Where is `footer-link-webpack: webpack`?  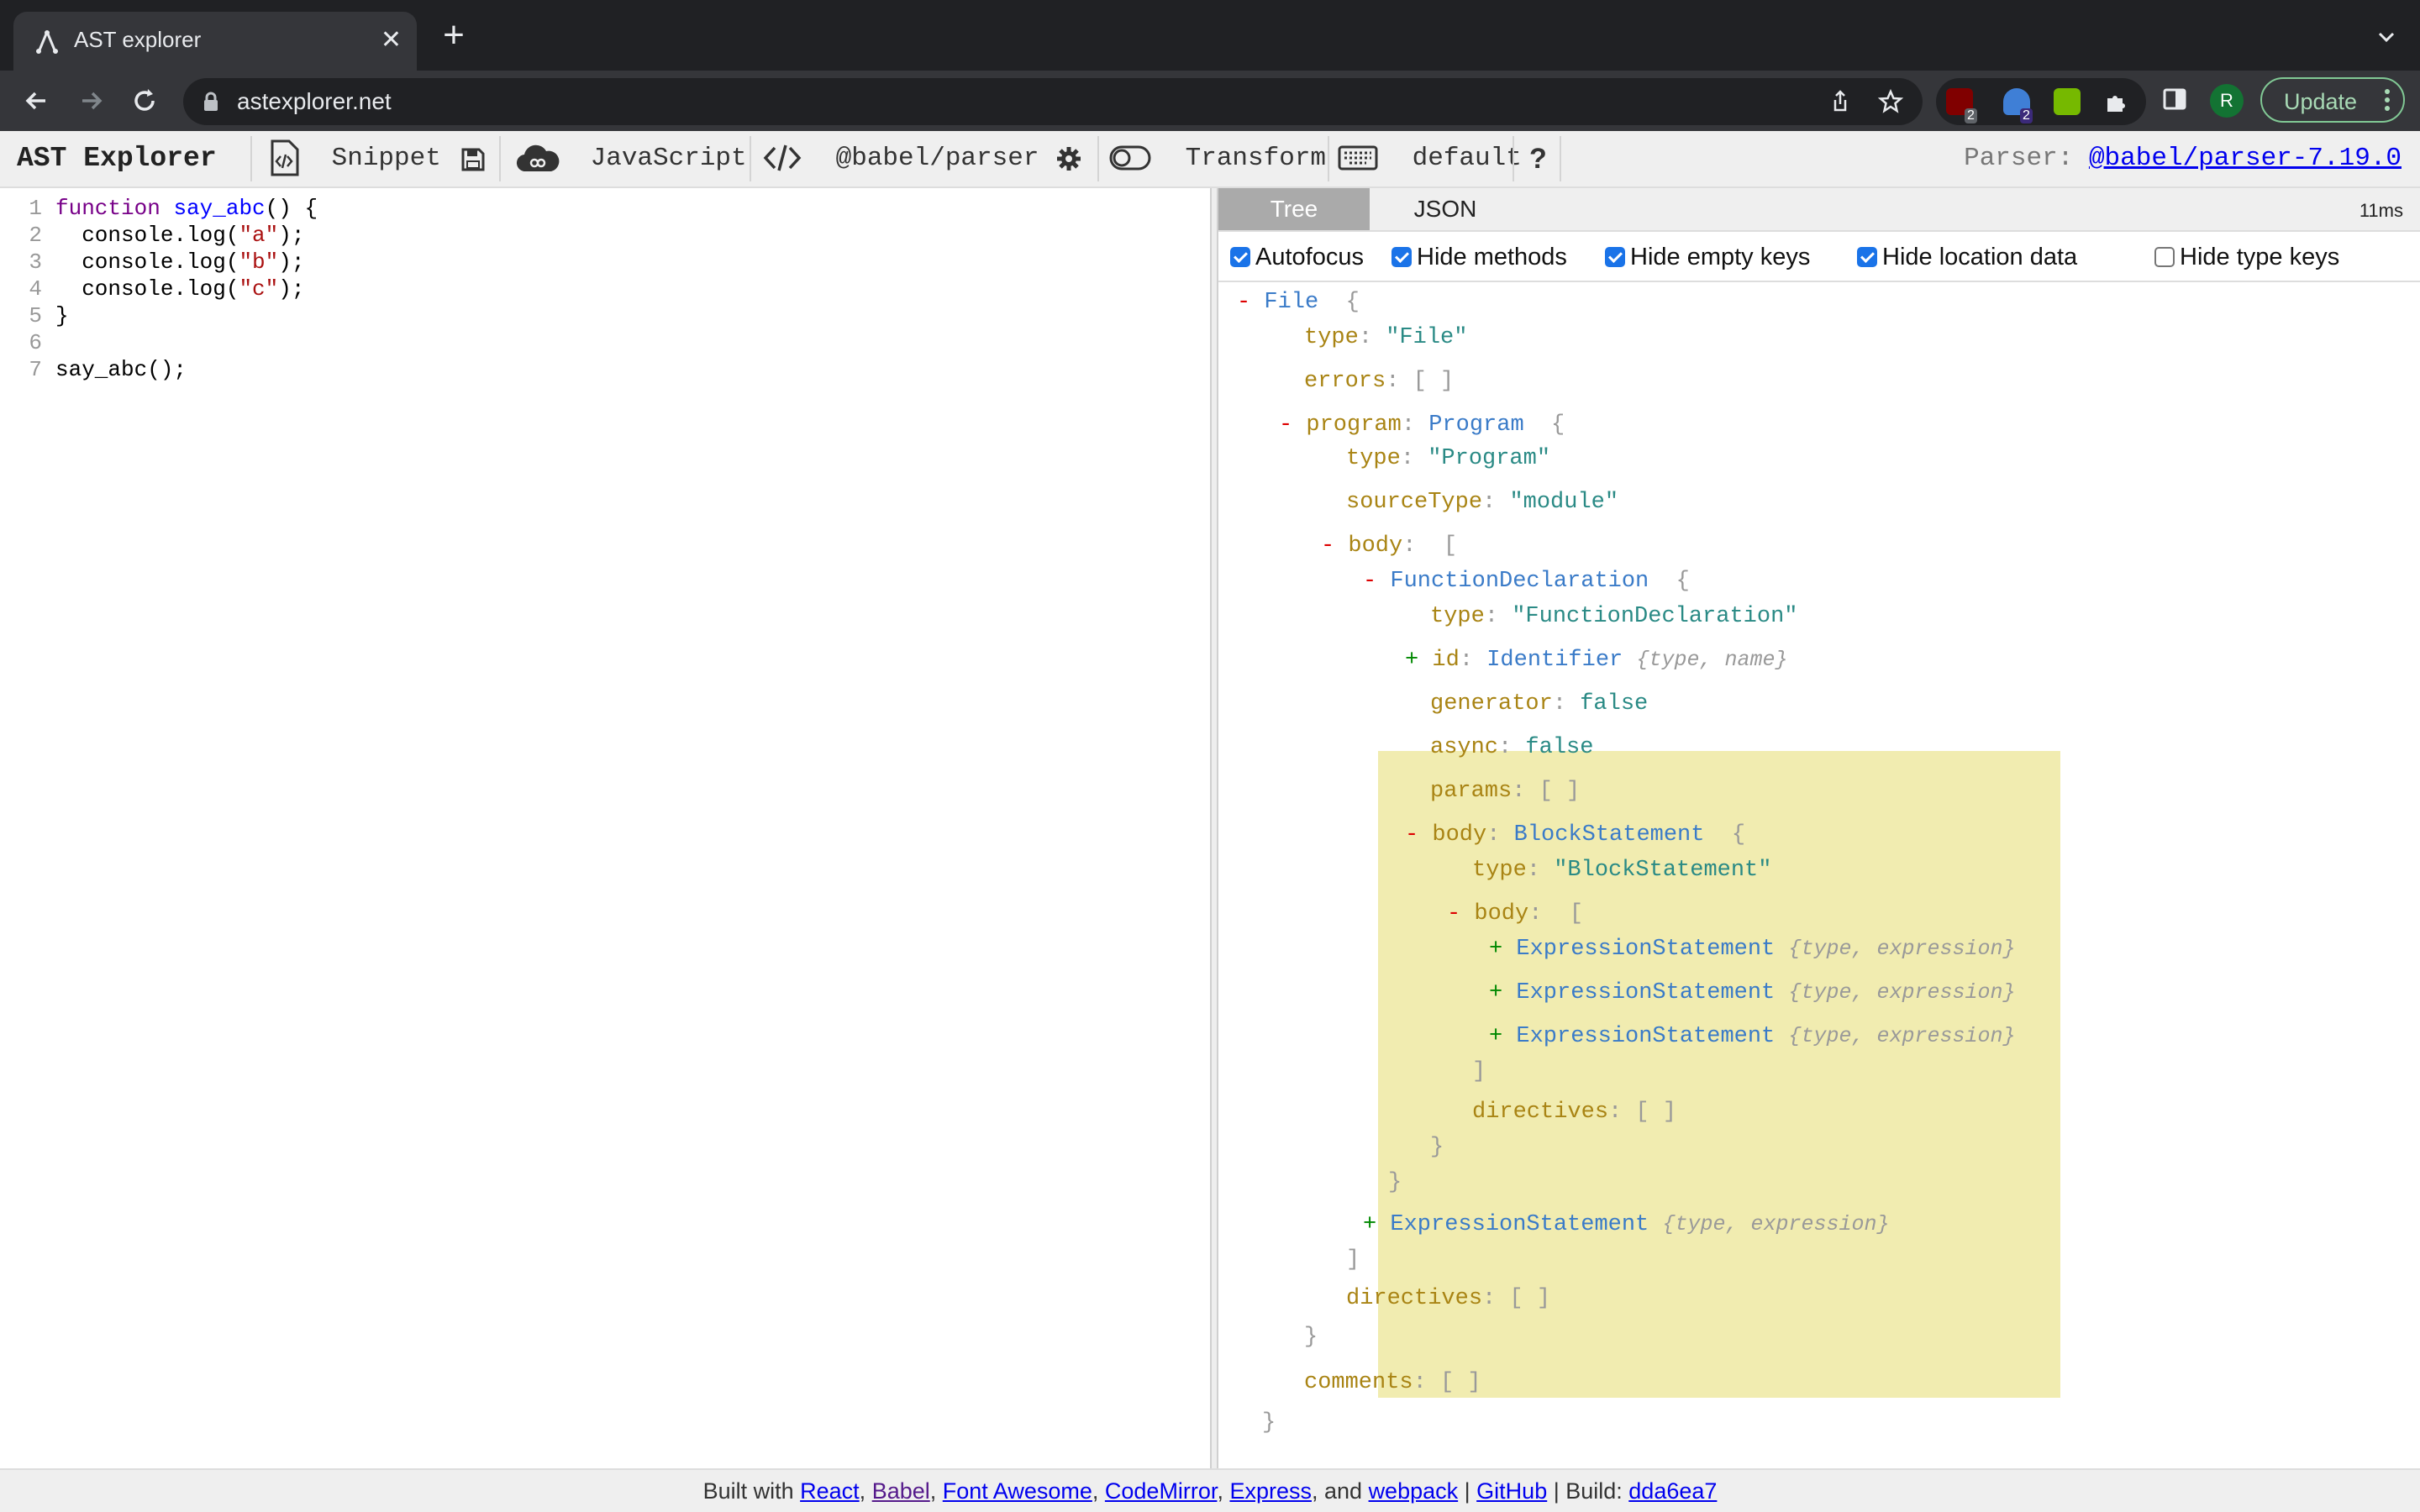
footer-link-webpack: webpack is located at coordinates (1414, 1491).